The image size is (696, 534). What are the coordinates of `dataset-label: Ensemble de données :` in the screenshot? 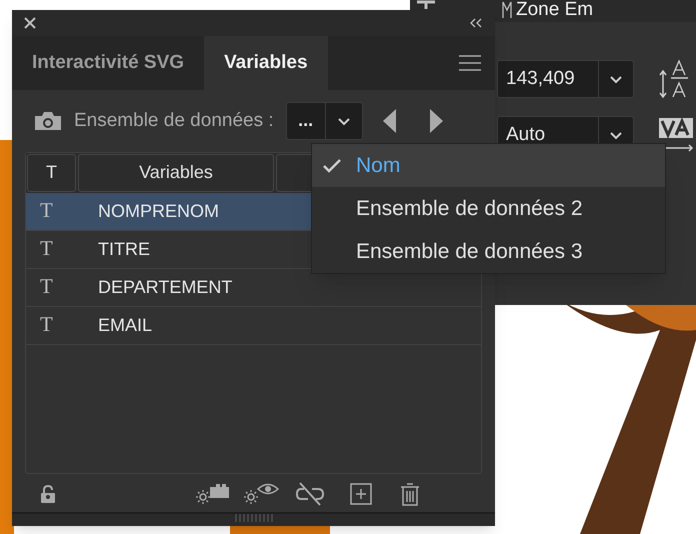 It's located at (174, 120).